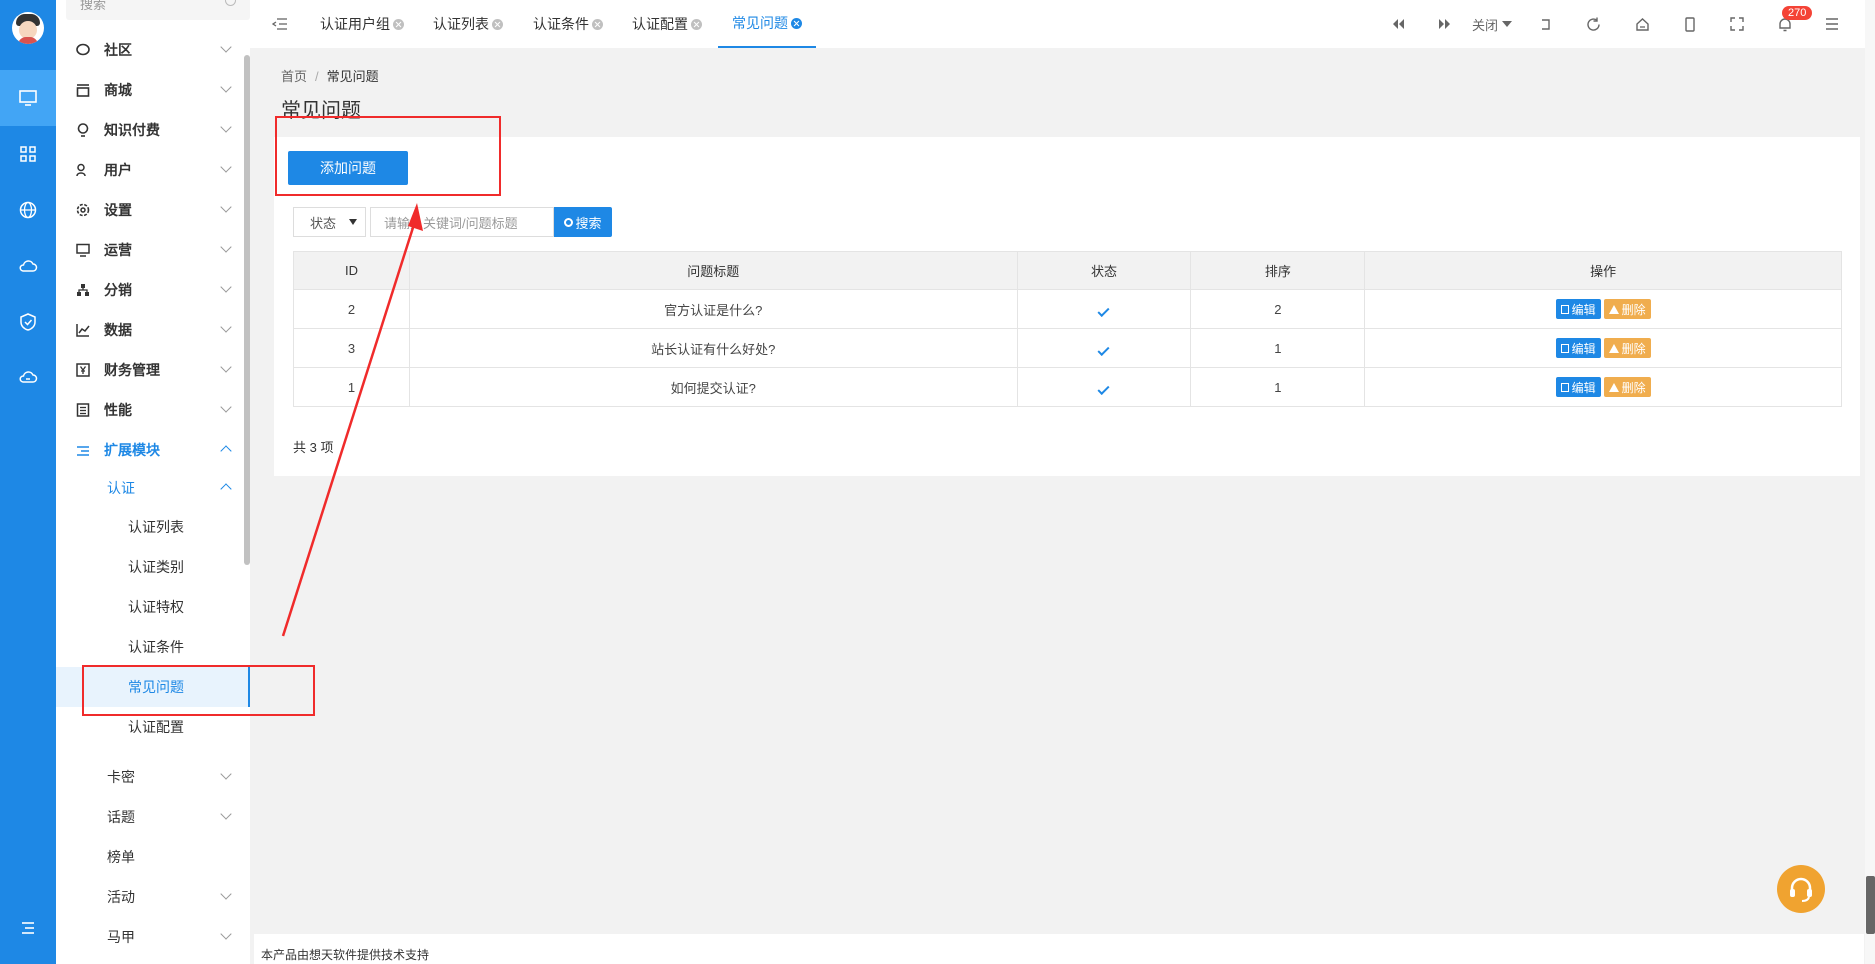 The height and width of the screenshot is (964, 1875). Describe the element at coordinates (1737, 24) in the screenshot. I see `fullscreen-icon` at that location.